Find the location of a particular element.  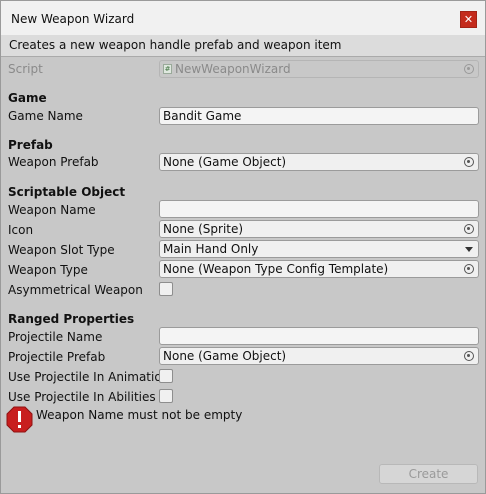

use-projectile-in-abilities-checkbox is located at coordinates (166, 396).